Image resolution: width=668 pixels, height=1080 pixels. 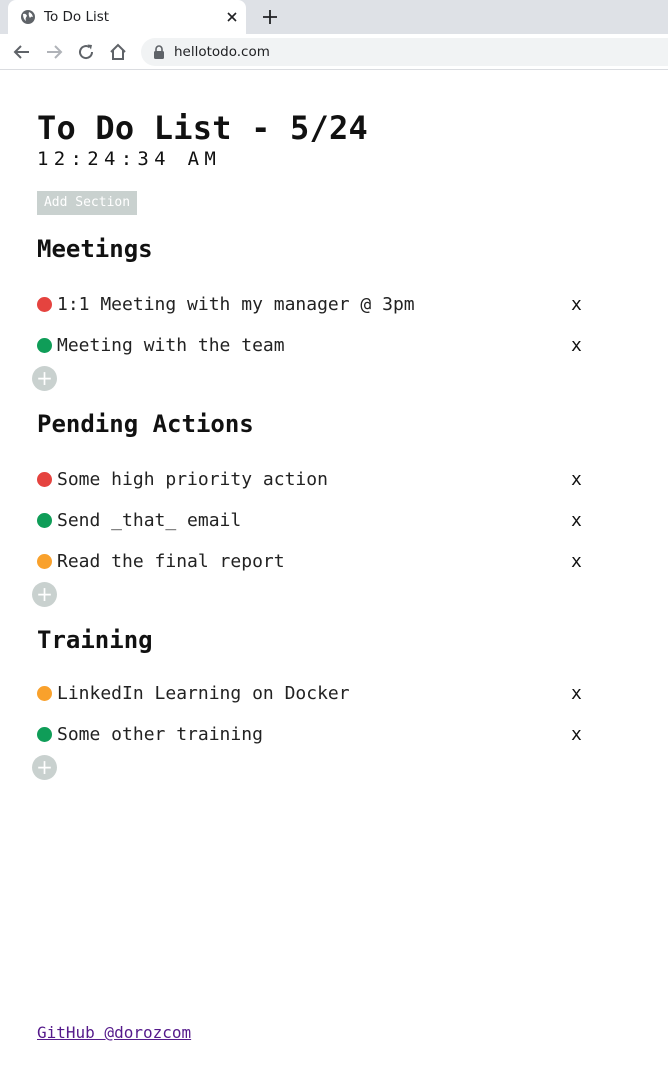 What do you see at coordinates (222, 52) in the screenshot?
I see `url-text: hellotodo.com` at bounding box center [222, 52].